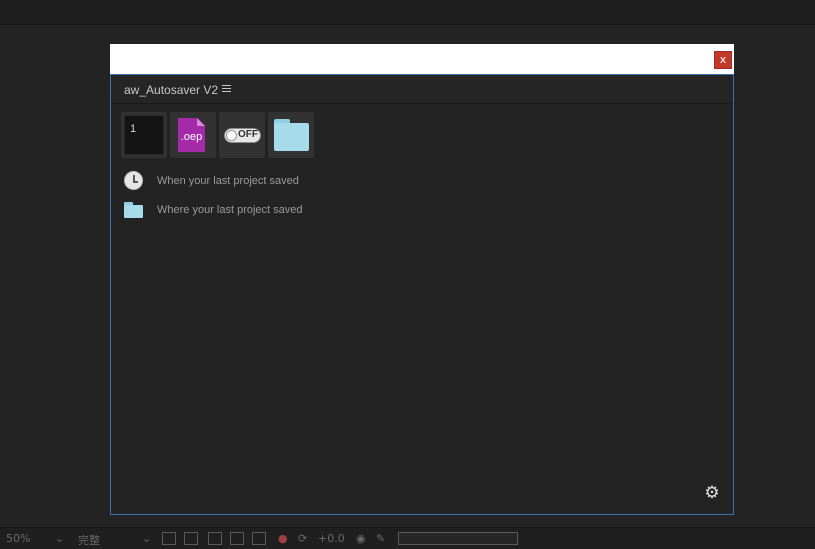  What do you see at coordinates (422, 59) in the screenshot?
I see `dialog-titlebar: x` at bounding box center [422, 59].